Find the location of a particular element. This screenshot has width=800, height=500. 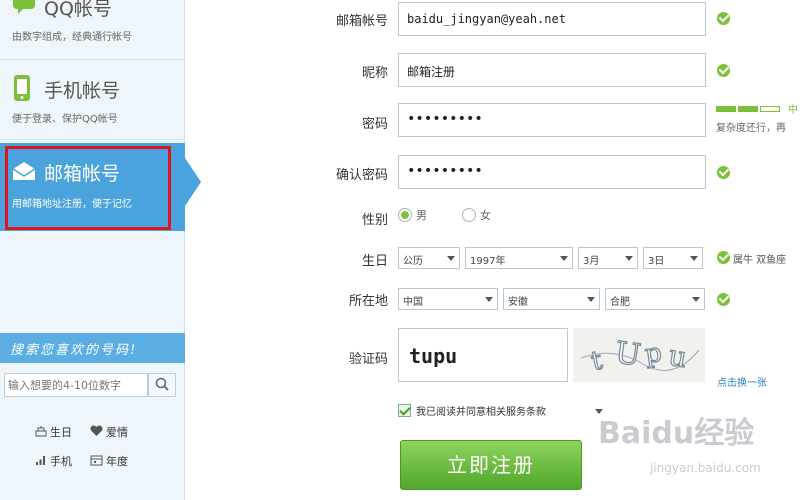

filter-label: 生日 is located at coordinates (61, 432).